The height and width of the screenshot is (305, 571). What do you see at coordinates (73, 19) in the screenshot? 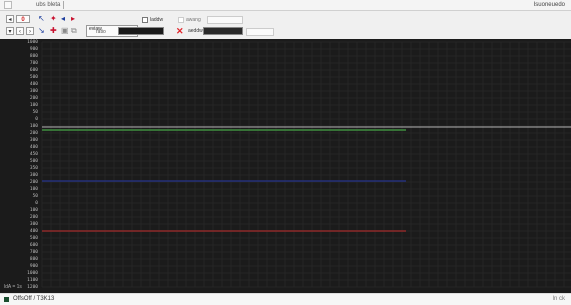
I see `move-right-icon: ▸` at bounding box center [73, 19].